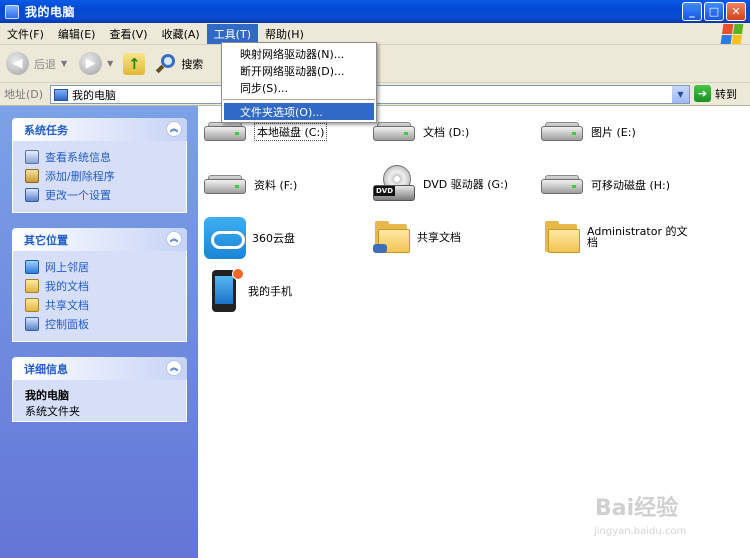 This screenshot has width=750, height=558. I want to click on go-label: 转到, so click(726, 94).